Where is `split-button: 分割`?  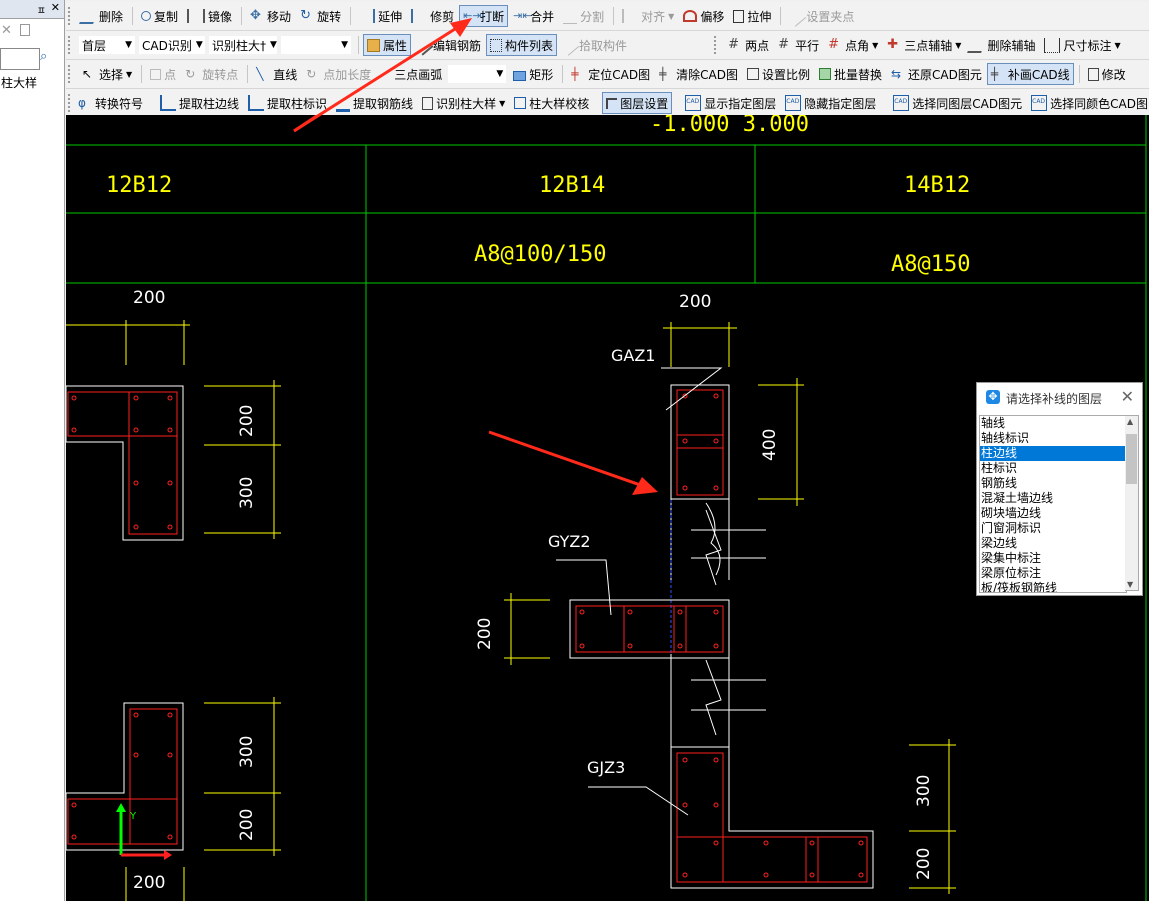 split-button: 分割 is located at coordinates (583, 16).